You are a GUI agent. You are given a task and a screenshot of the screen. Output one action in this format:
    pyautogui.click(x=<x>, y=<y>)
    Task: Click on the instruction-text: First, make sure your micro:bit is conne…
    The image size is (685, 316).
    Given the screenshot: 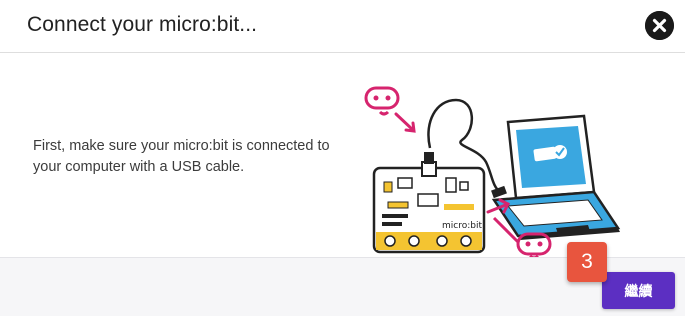 What is the action you would take?
    pyautogui.click(x=181, y=156)
    